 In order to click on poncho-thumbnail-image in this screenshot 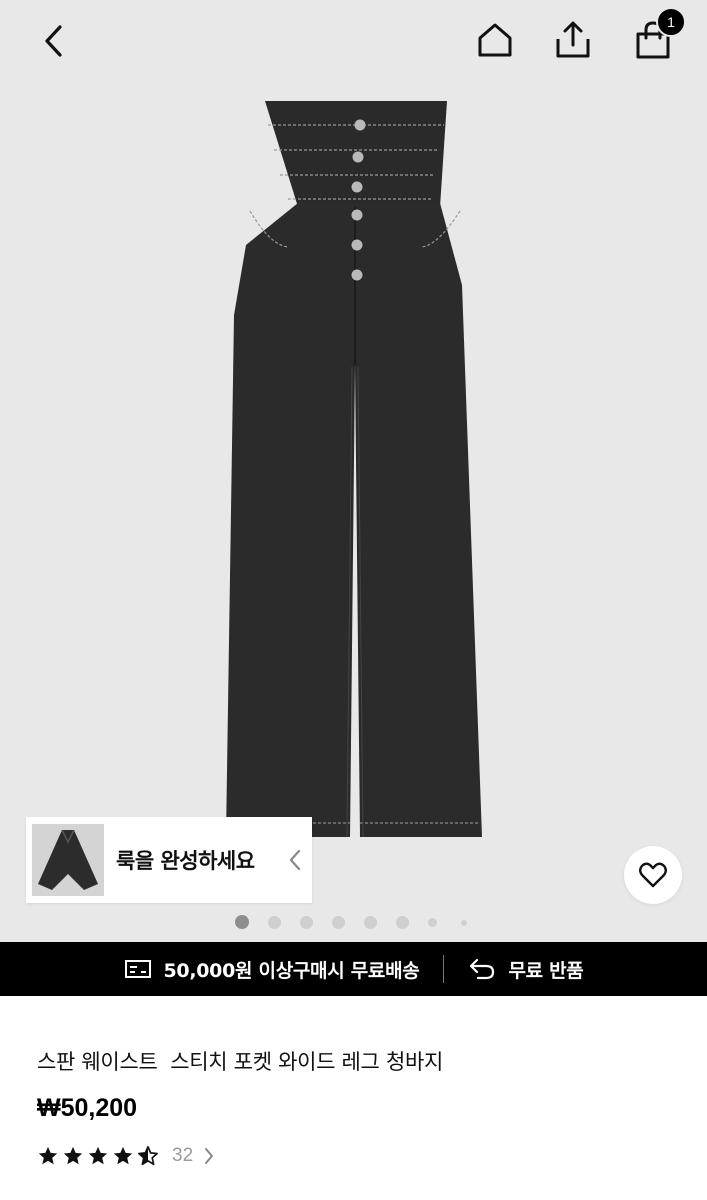, I will do `click(68, 860)`.